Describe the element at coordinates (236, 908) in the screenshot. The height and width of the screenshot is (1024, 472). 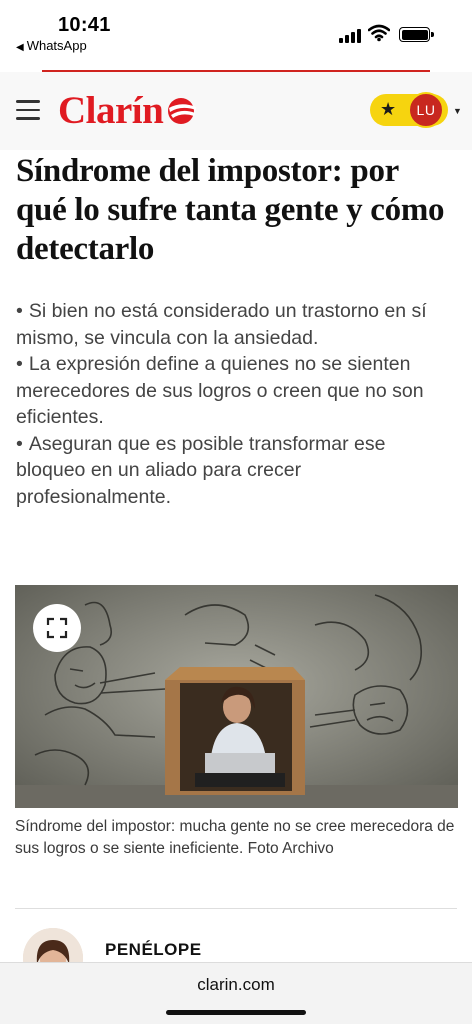
I see `divider` at that location.